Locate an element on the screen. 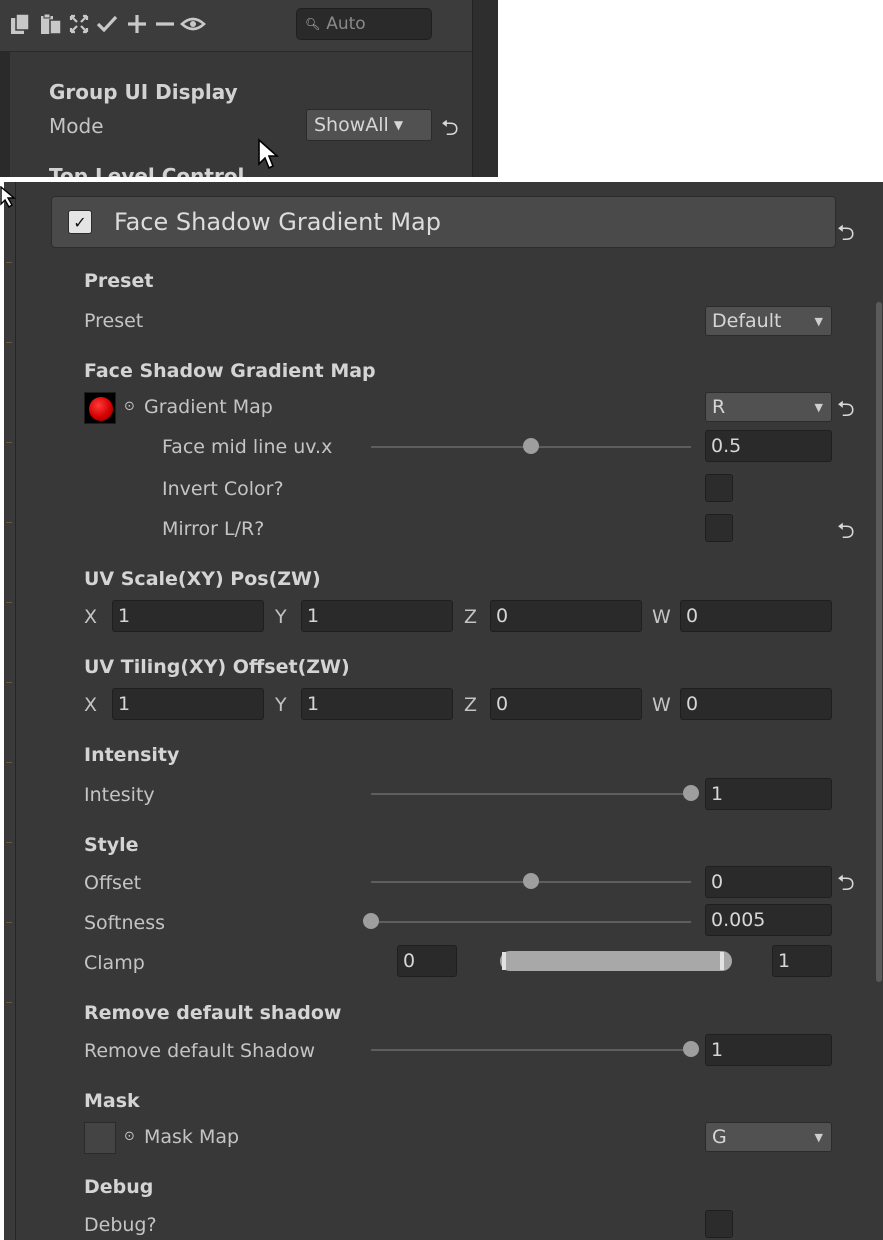  style-section-title: Style is located at coordinates (111, 845).